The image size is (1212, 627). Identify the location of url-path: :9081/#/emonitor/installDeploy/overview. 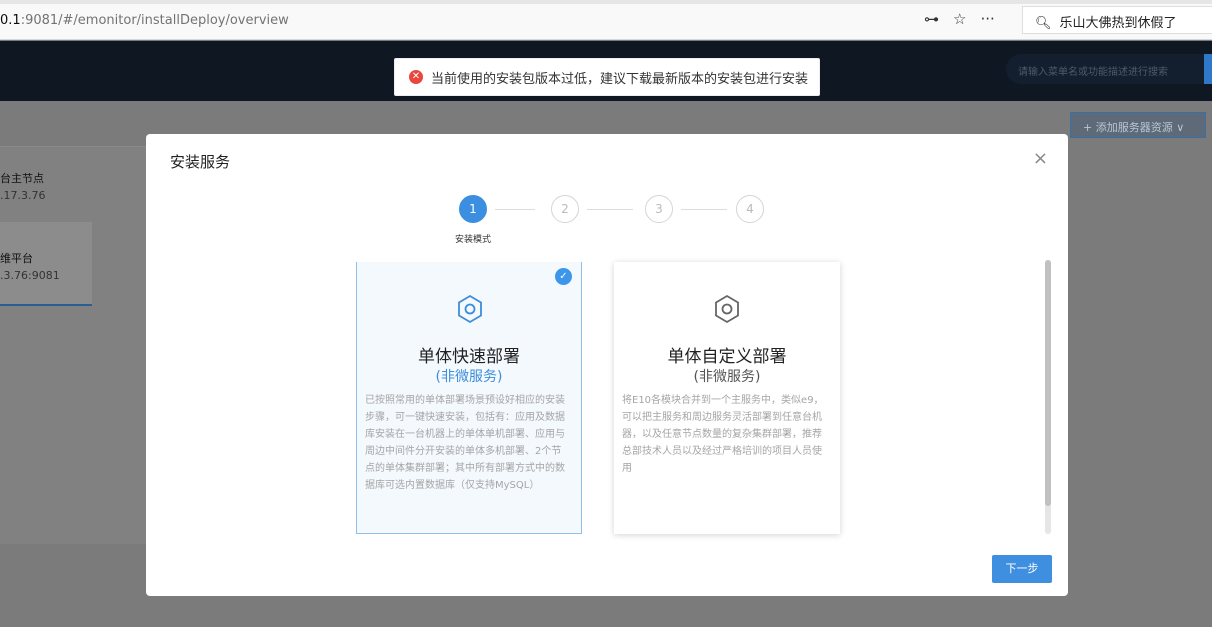
(154, 20).